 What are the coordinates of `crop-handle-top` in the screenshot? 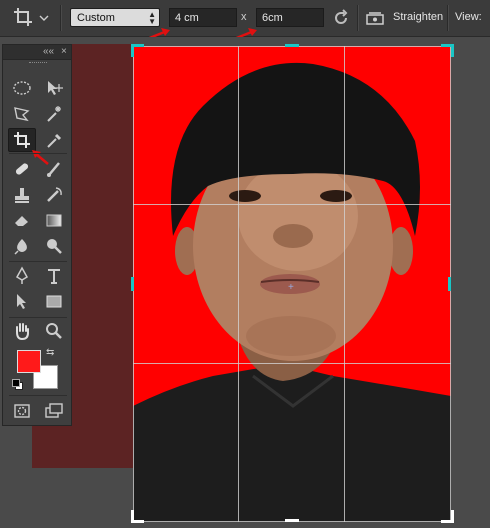 It's located at (292, 45).